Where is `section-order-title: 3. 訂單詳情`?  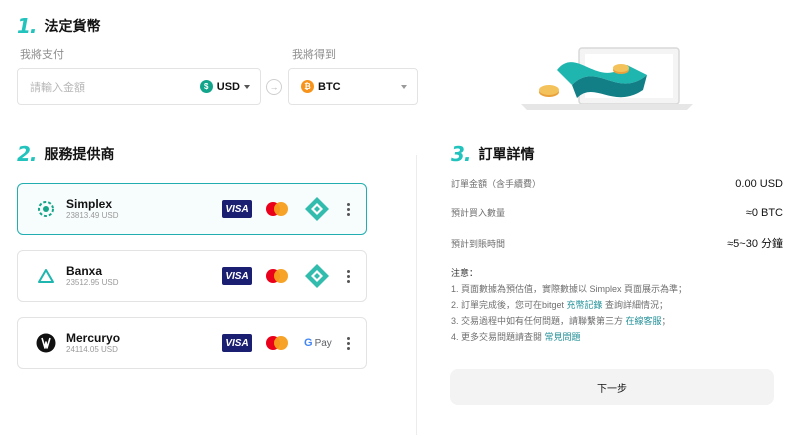 section-order-title: 3. 訂單詳情 is located at coordinates (493, 154).